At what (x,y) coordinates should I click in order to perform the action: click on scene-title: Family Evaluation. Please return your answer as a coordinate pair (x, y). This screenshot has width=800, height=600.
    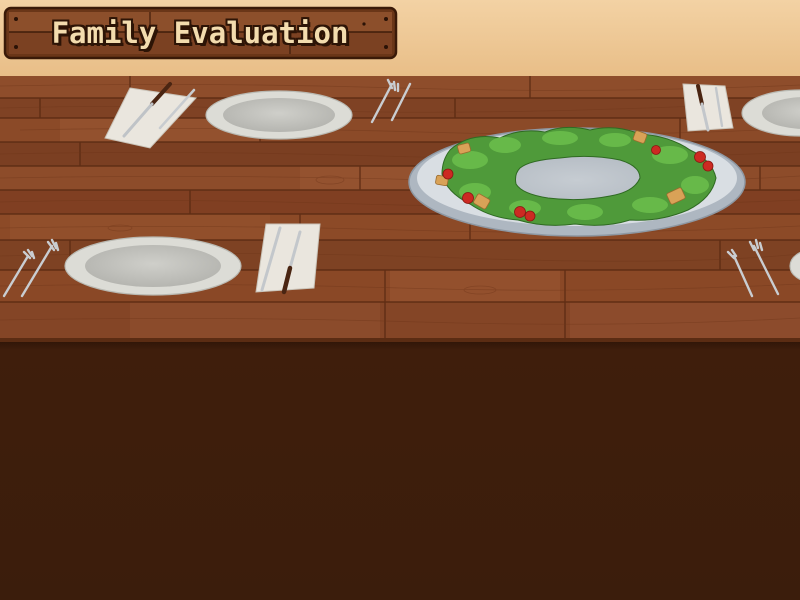
    Looking at the image, I should click on (200, 33).